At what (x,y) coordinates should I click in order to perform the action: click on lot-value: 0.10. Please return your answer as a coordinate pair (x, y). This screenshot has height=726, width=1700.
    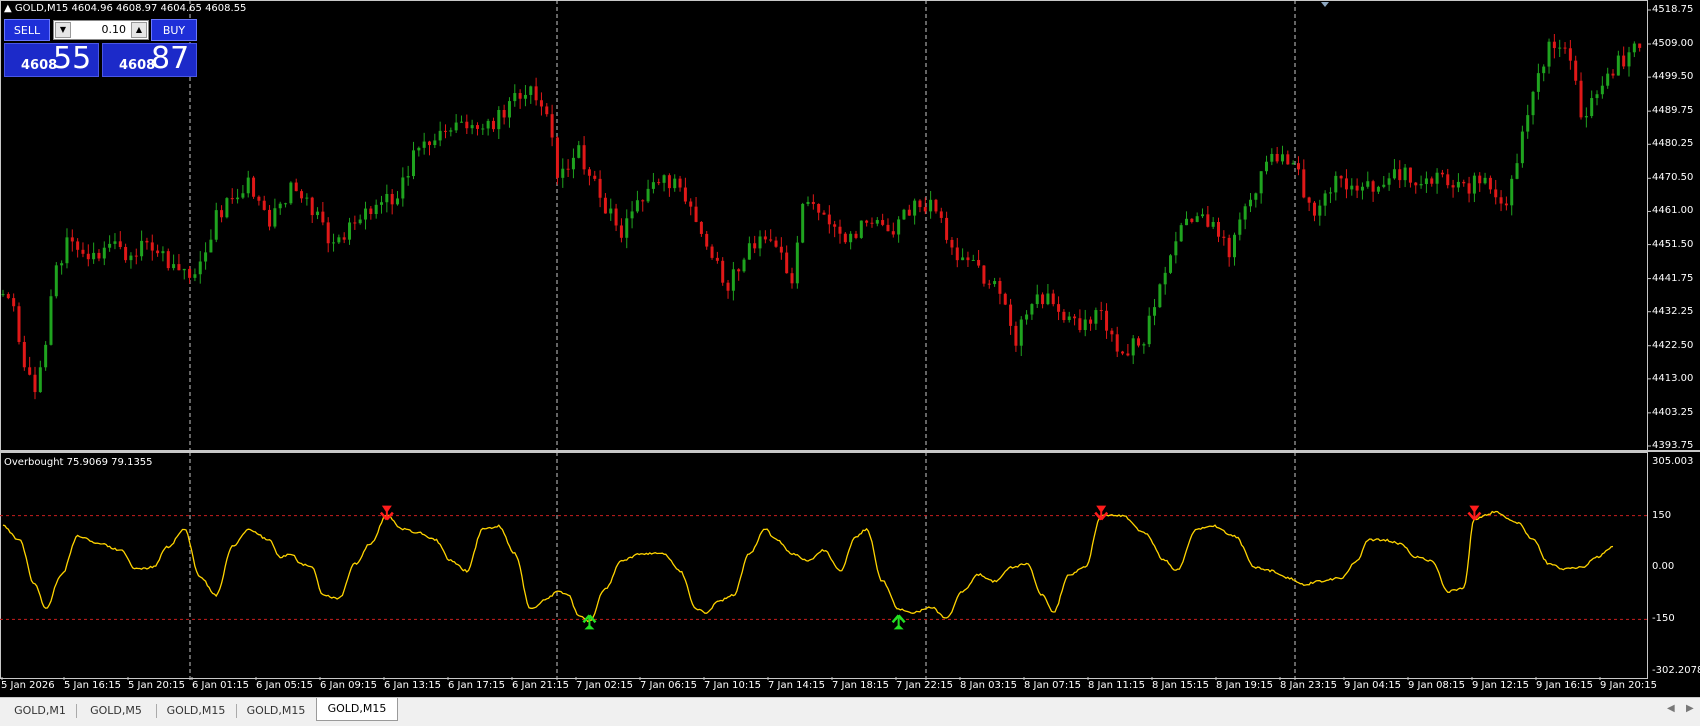
    Looking at the image, I should click on (99, 30).